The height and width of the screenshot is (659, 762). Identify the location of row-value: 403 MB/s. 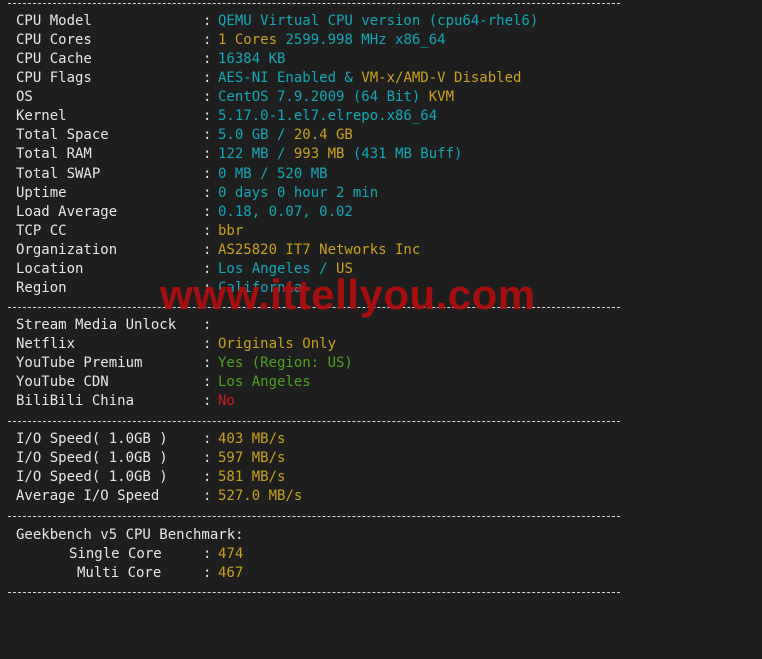
(251, 439).